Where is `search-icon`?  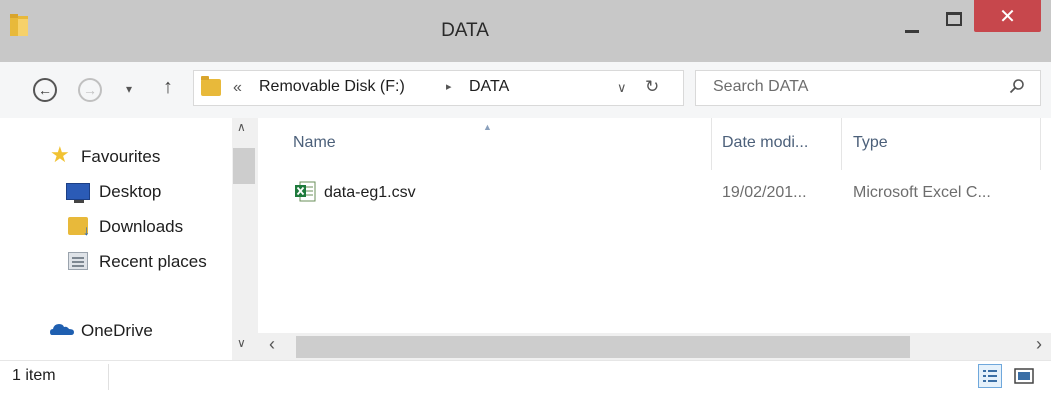 search-icon is located at coordinates (1017, 86).